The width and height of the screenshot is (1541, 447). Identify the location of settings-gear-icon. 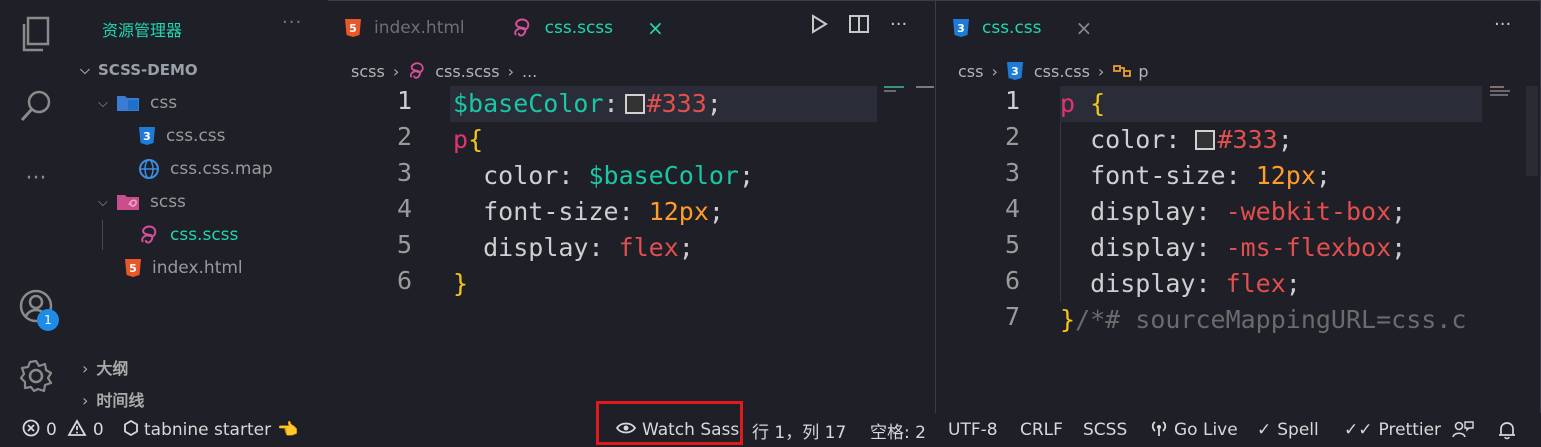
(36, 376).